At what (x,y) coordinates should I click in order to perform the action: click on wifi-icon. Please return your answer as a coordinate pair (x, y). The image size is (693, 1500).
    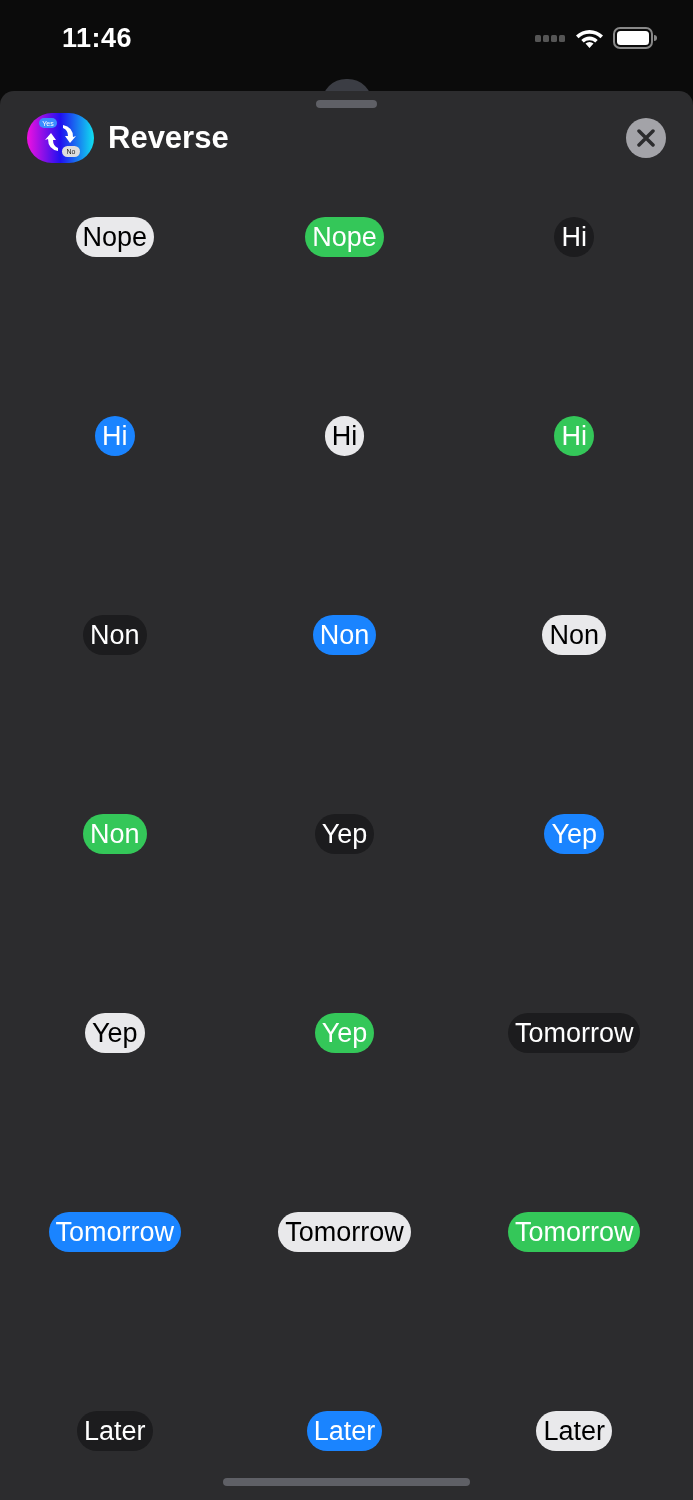
    Looking at the image, I should click on (589, 38).